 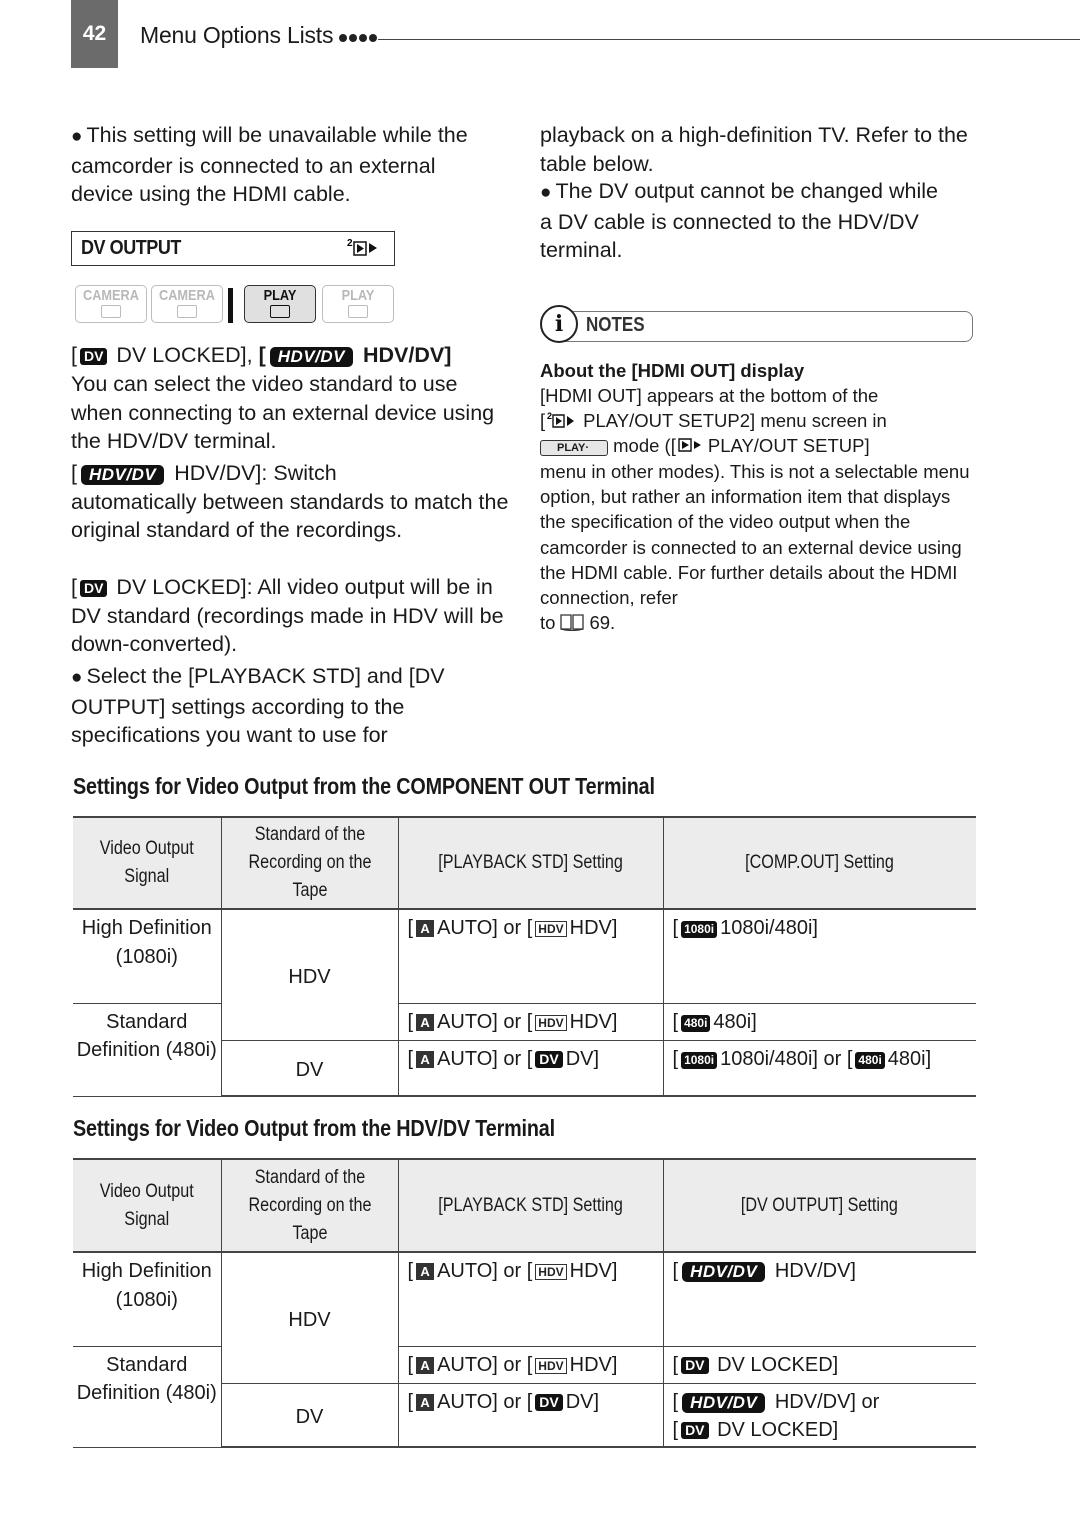 I want to click on notes-line-2: [2 PLAY/OUT SETUP2] menu screen in, so click(x=760, y=421).